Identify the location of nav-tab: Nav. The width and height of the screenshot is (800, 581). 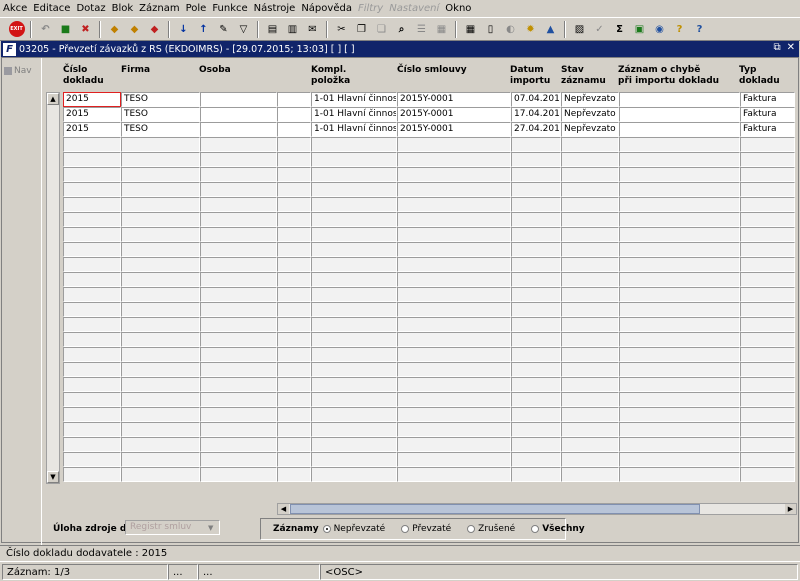
(18, 71).